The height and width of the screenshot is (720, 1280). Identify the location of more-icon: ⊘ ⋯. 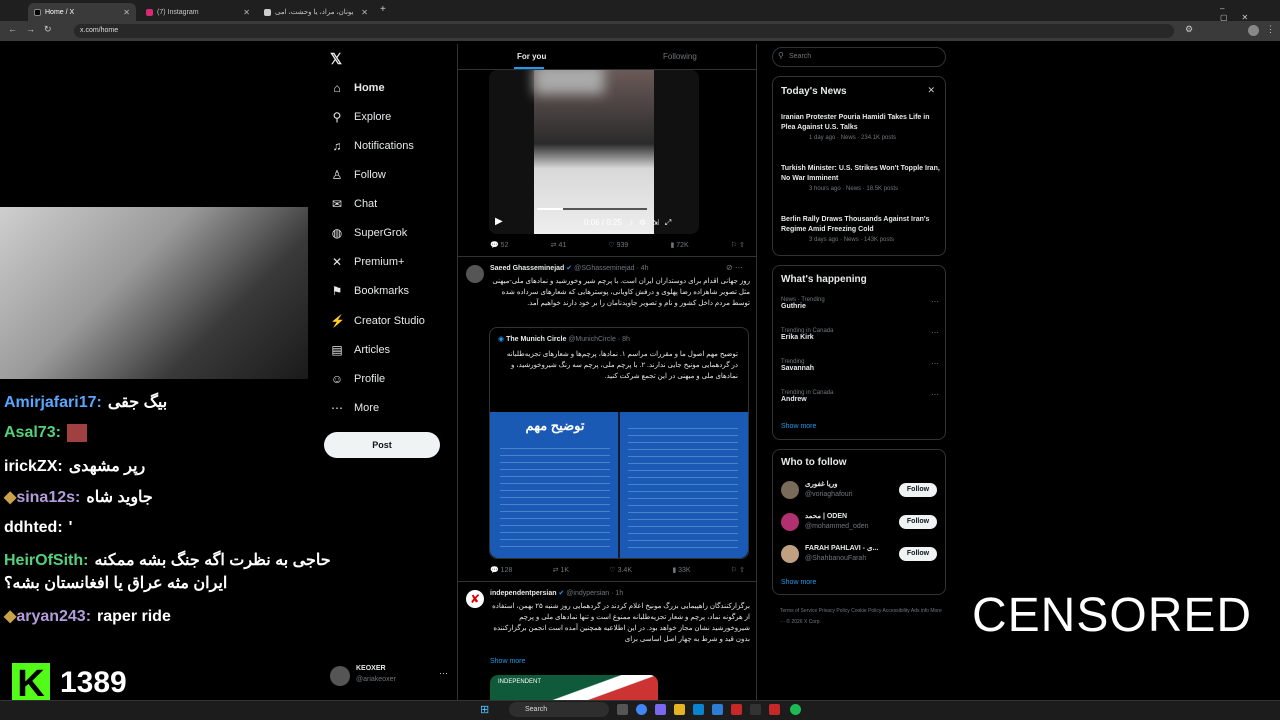
(734, 267).